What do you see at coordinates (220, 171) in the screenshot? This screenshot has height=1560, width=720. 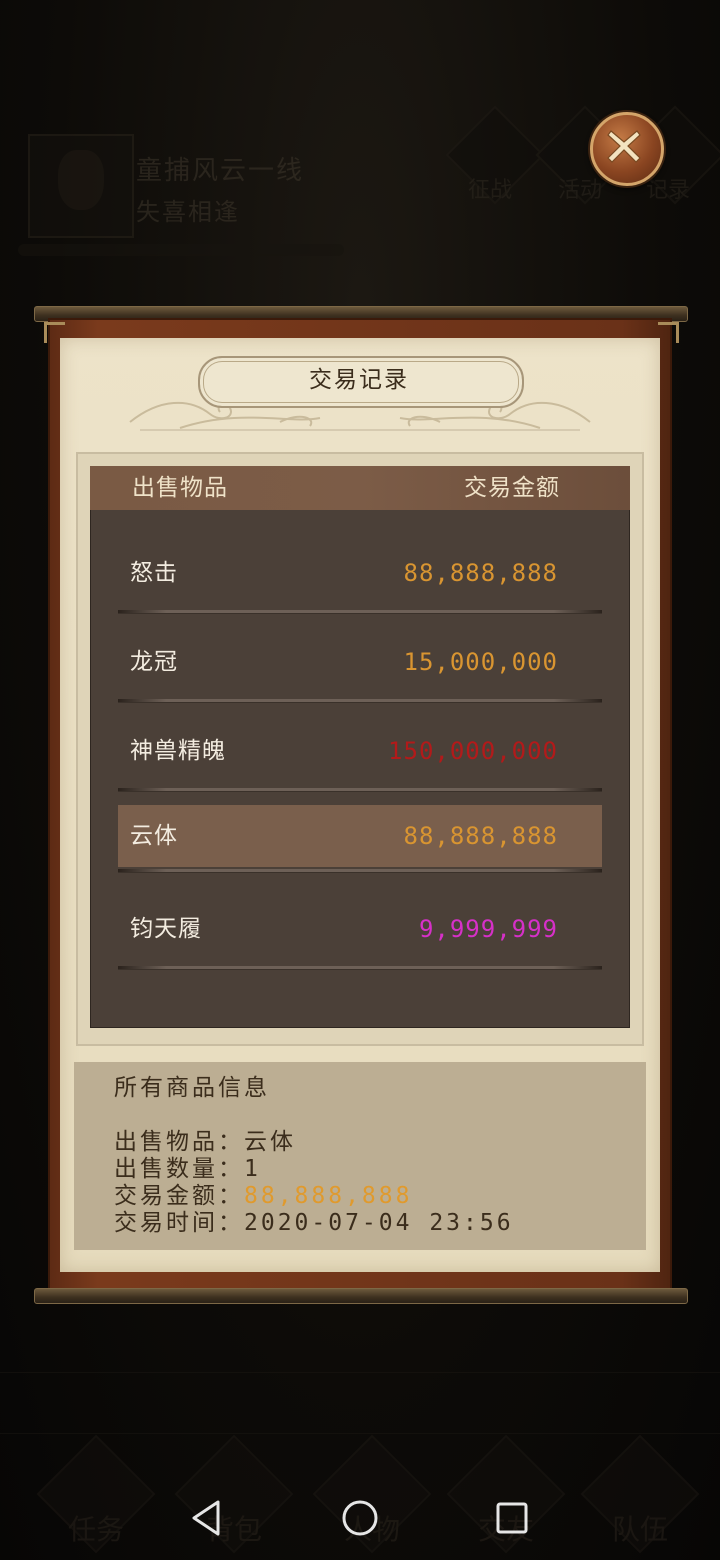 I see `player-name: 童捕风云一线` at bounding box center [220, 171].